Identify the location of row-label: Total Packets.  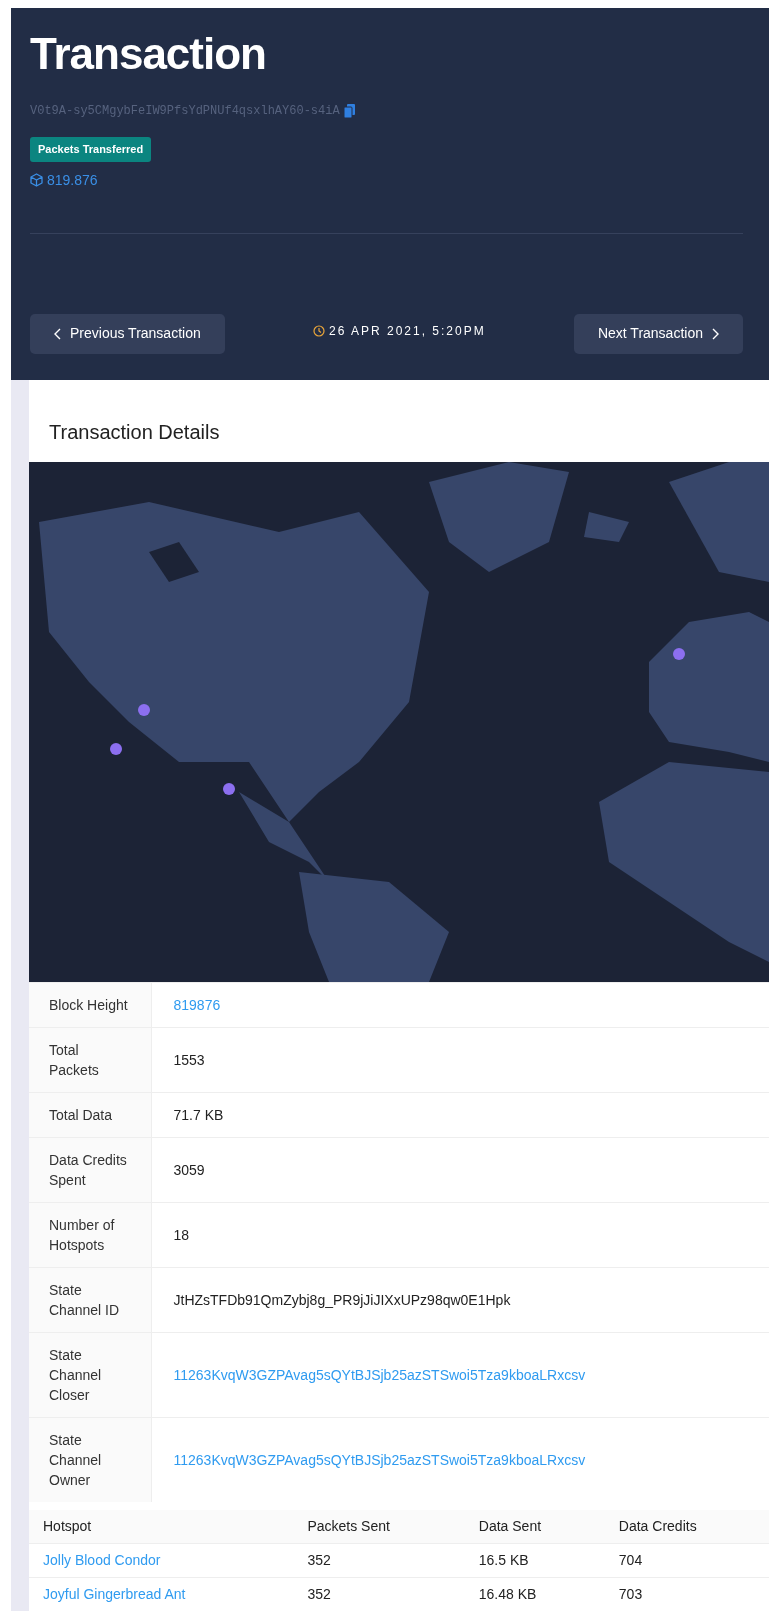
(90, 1060).